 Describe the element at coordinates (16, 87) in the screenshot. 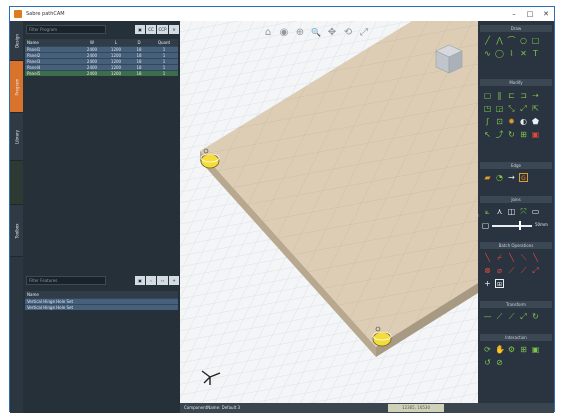

I see `tab-program: Program` at that location.